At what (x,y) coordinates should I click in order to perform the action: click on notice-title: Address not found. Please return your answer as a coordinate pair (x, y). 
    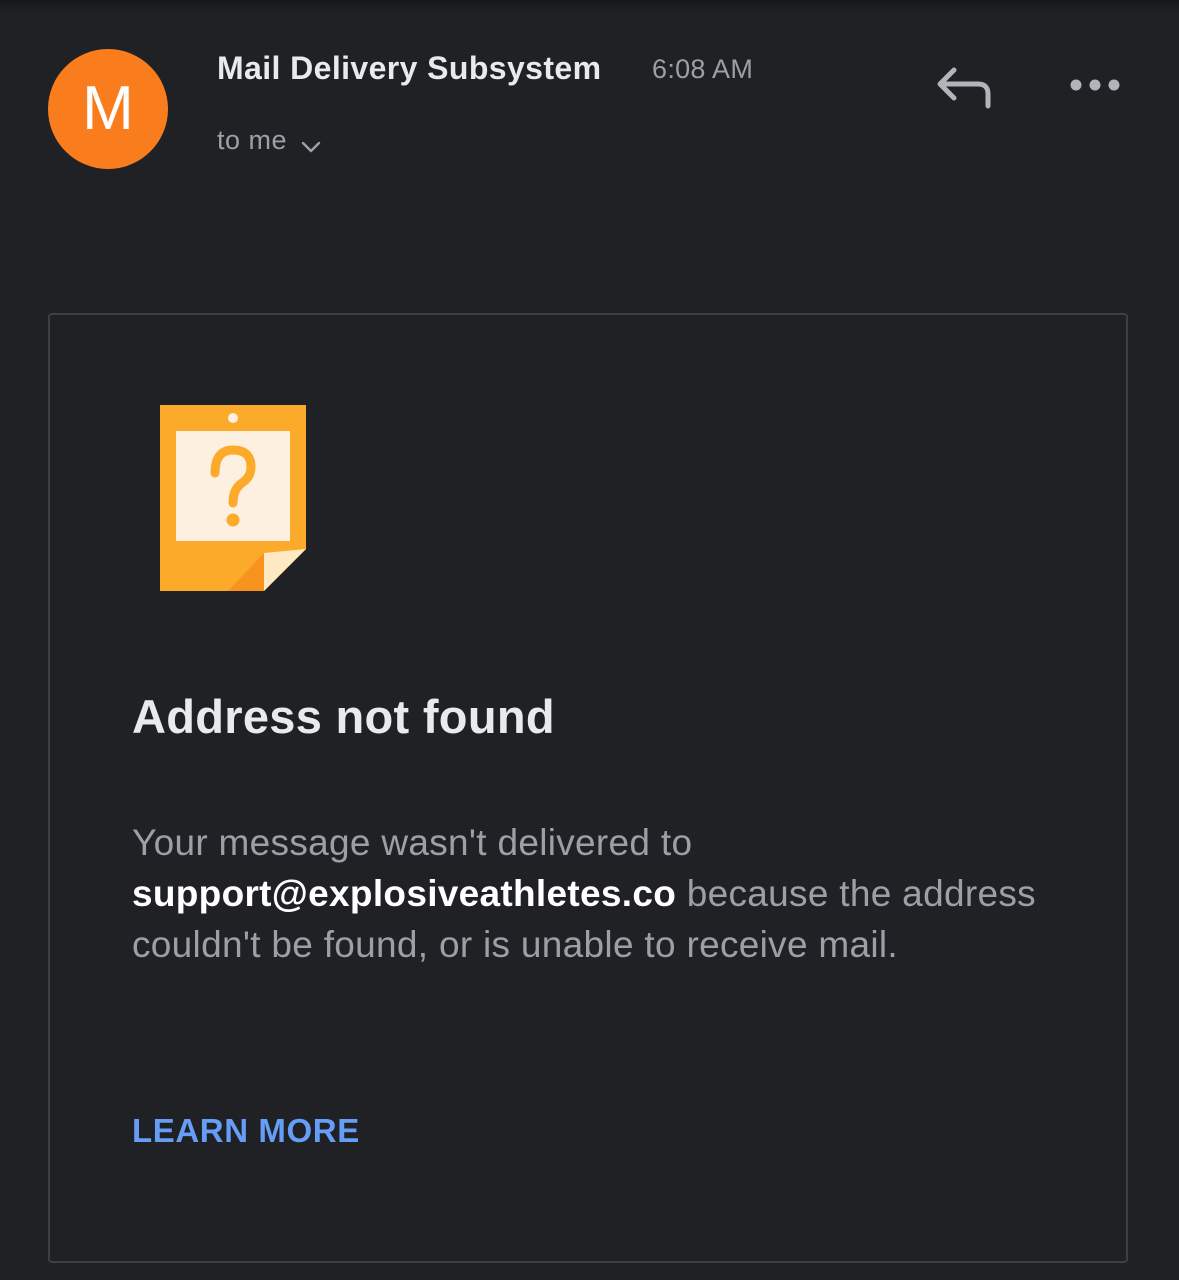
    Looking at the image, I should click on (343, 716).